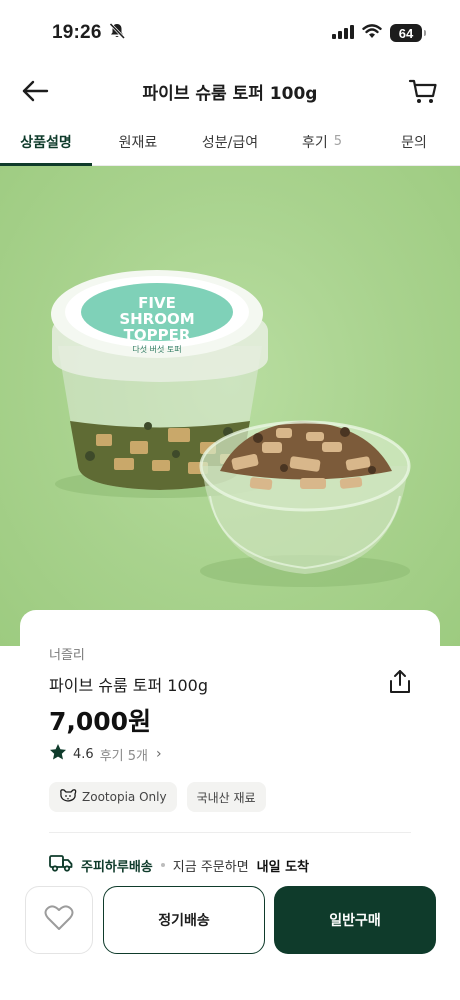 The width and height of the screenshot is (460, 1000). I want to click on chevron-right-icon: ›, so click(158, 754).